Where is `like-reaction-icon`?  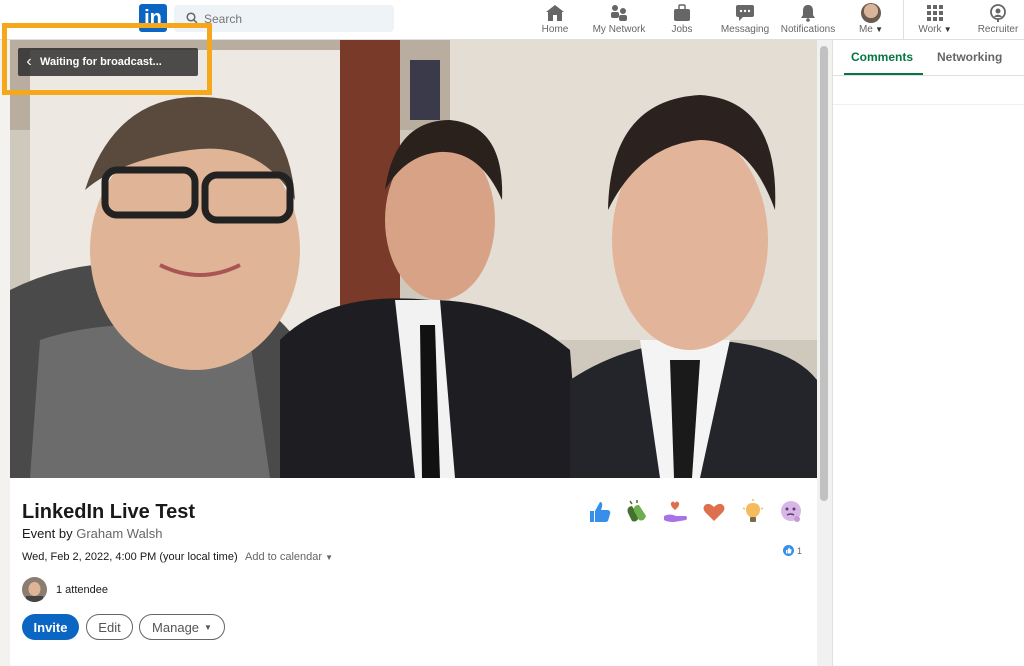
like-reaction-icon is located at coordinates (600, 512).